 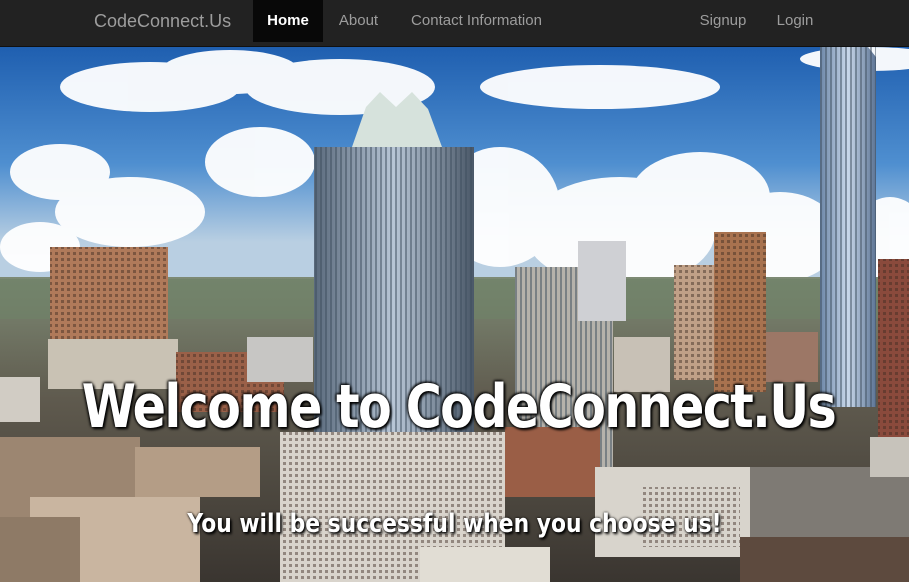 I want to click on nav-signup: Signup, so click(x=723, y=21).